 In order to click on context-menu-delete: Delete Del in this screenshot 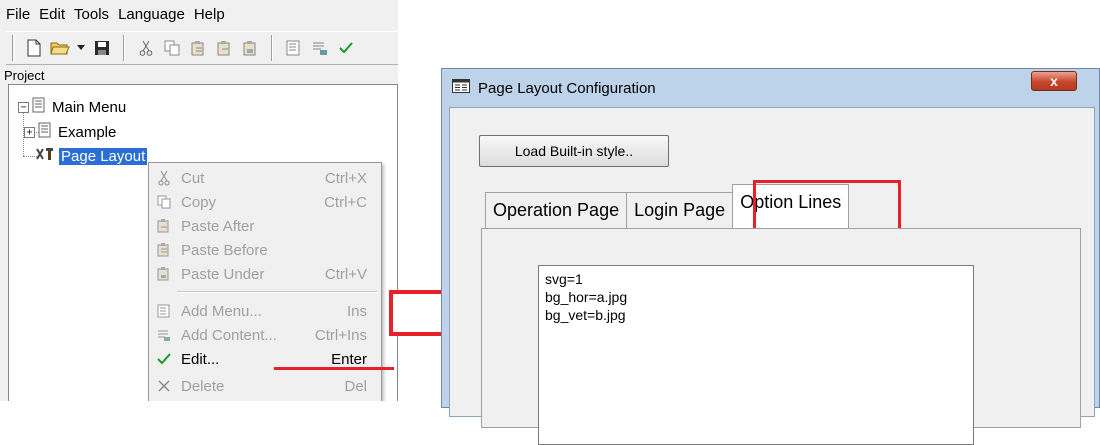, I will do `click(265, 386)`.